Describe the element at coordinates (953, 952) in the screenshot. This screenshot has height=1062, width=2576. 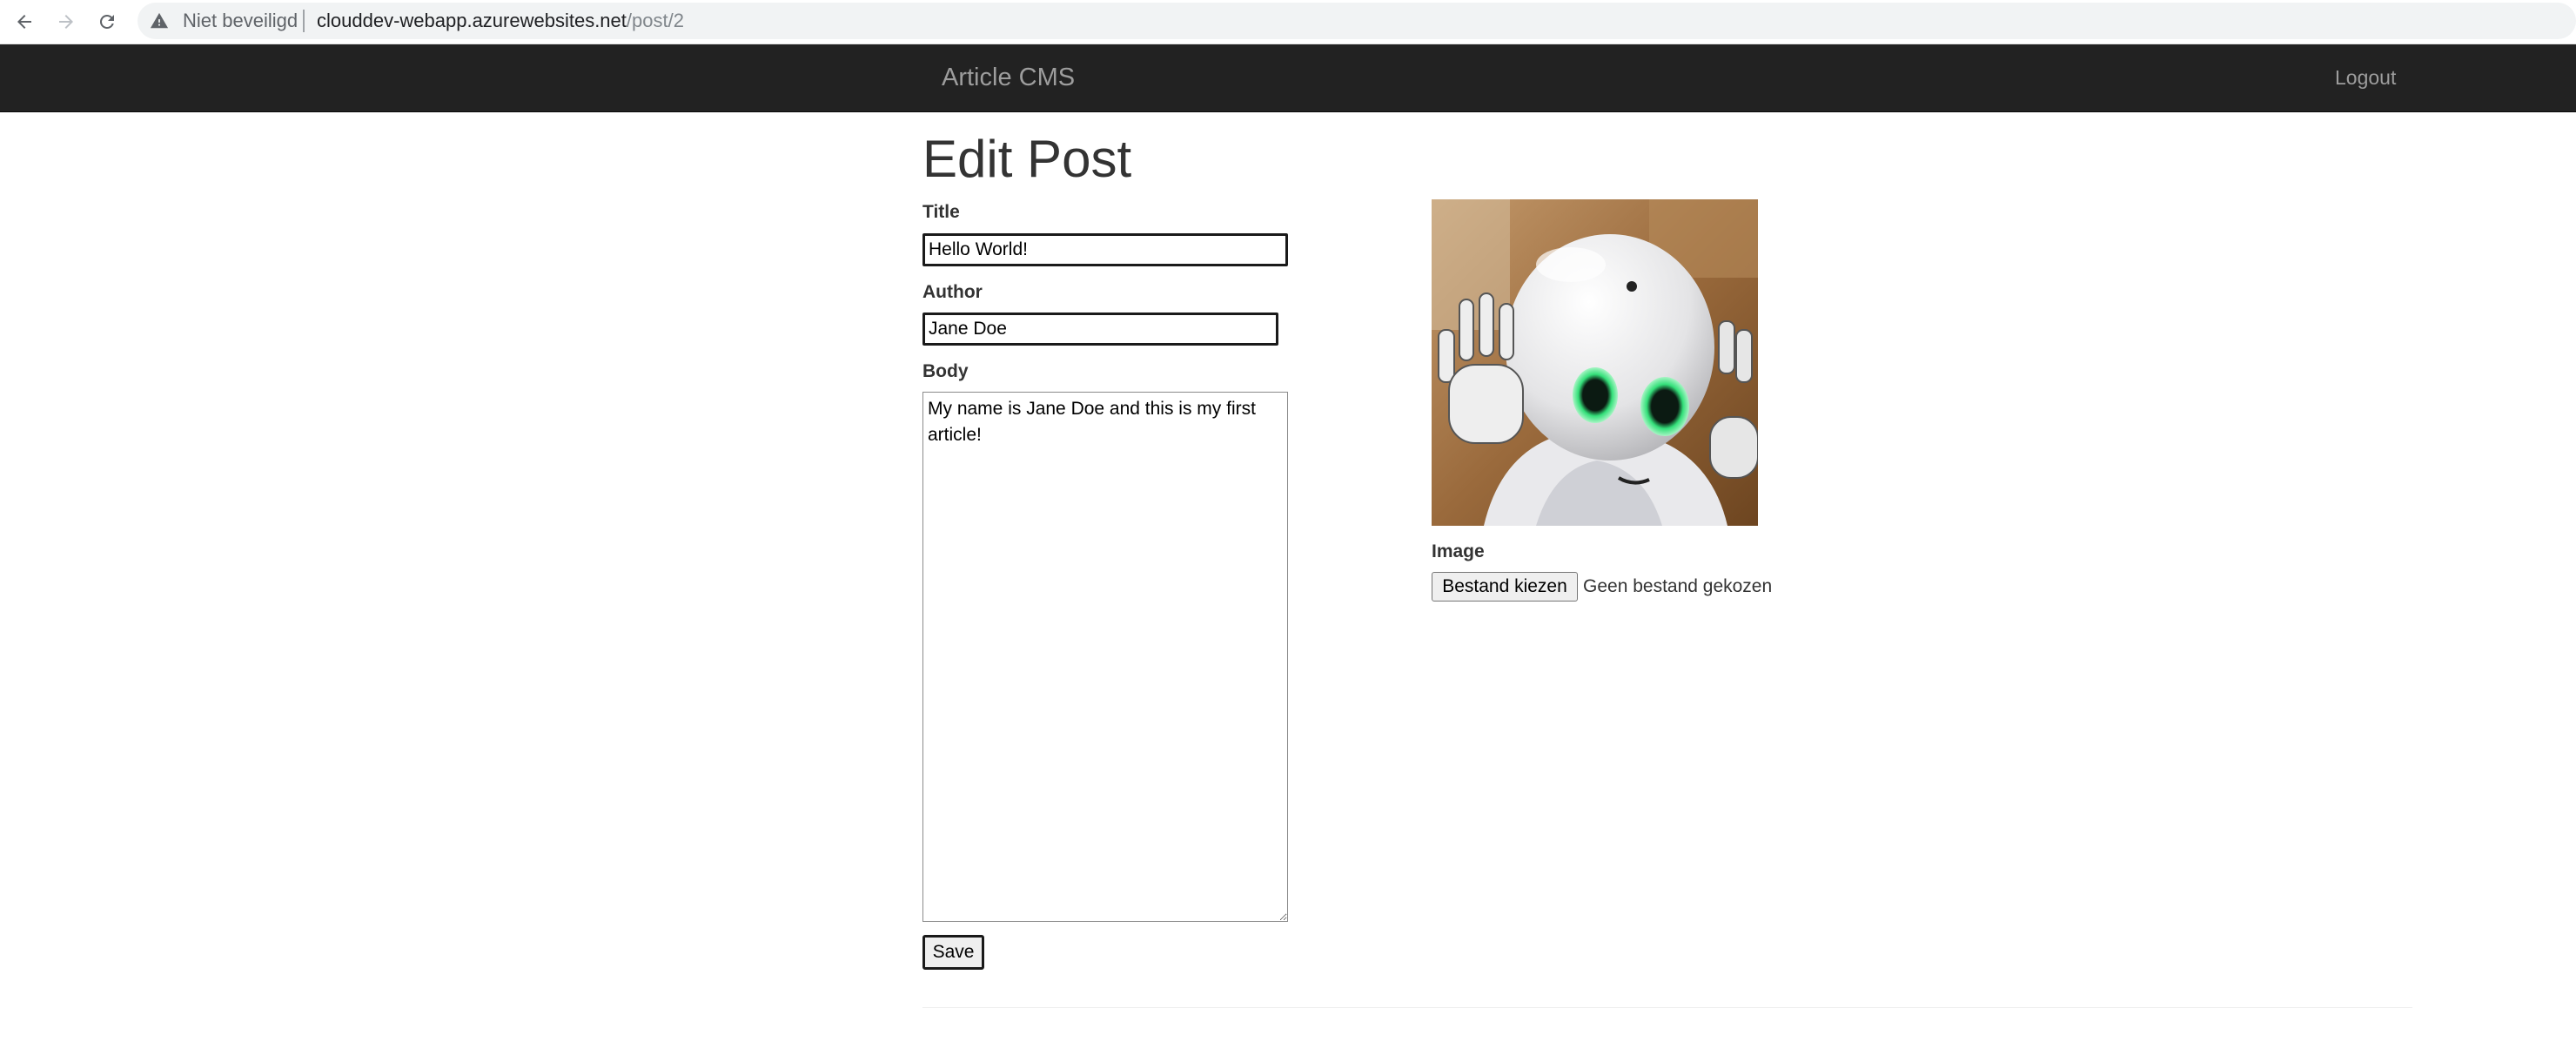
I see `save-button: Save` at that location.